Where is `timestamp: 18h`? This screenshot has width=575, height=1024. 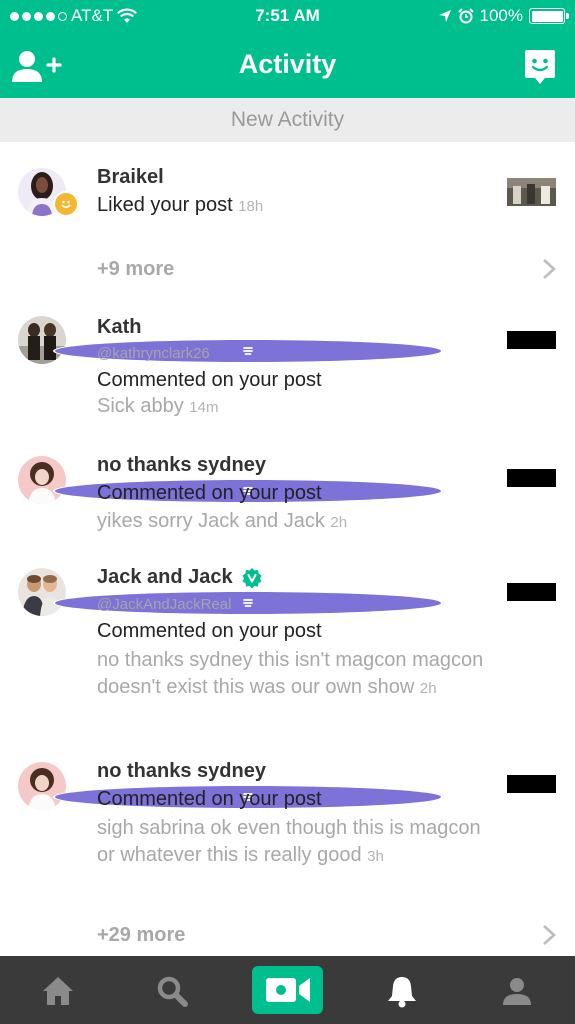 timestamp: 18h is located at coordinates (251, 206).